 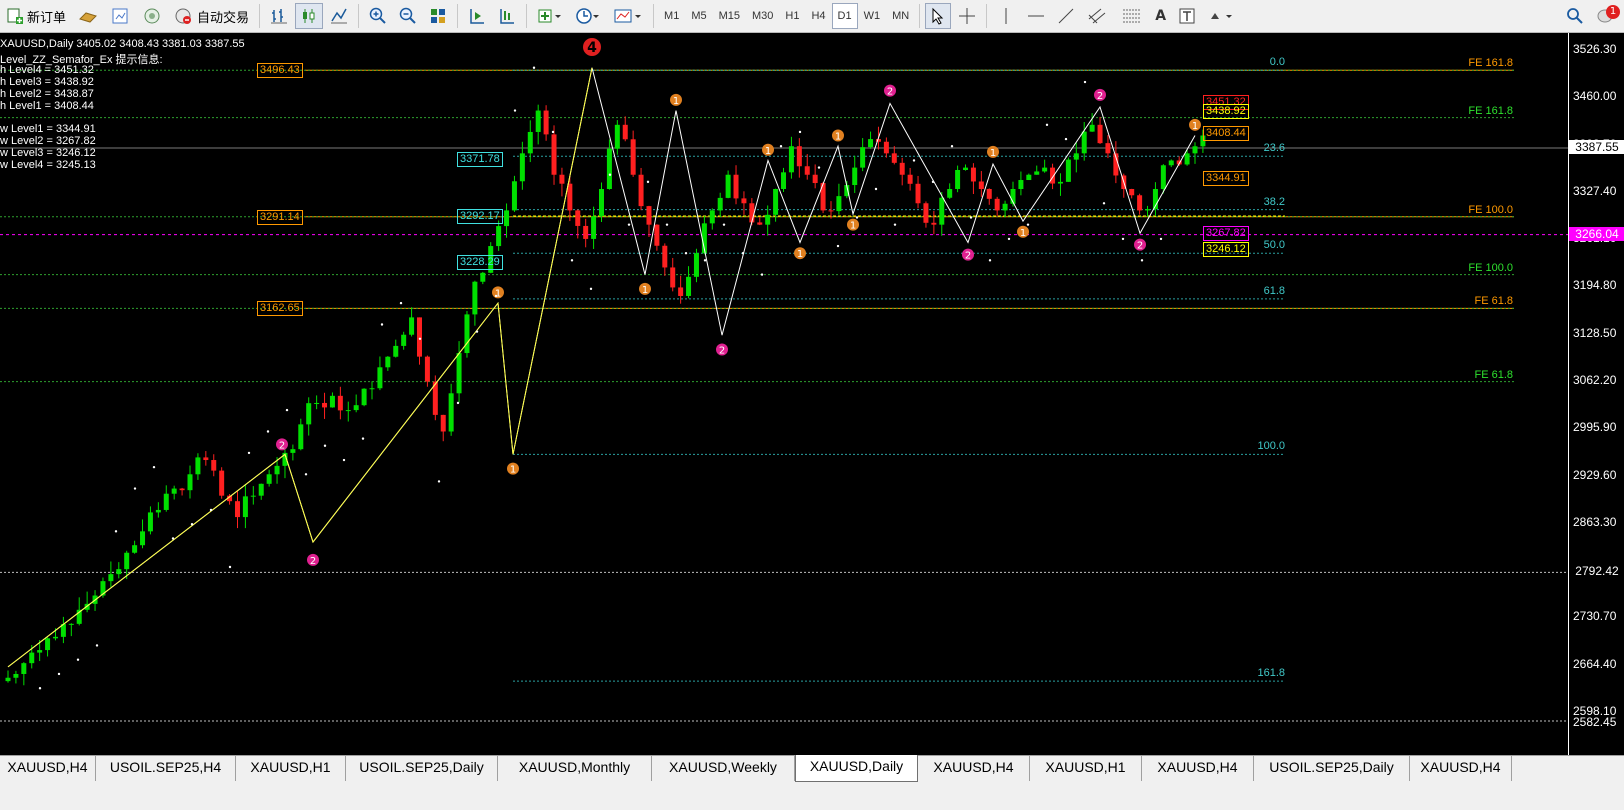 I want to click on chart-shift-icon, so click(x=507, y=16).